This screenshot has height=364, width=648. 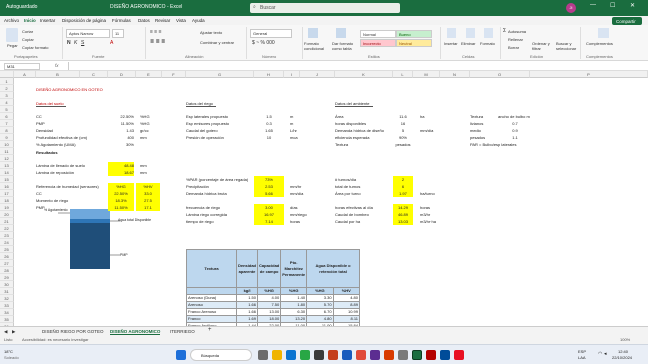 What do you see at coordinates (44, 130) in the screenshot?
I see `cell-label: Densidad` at bounding box center [44, 130].